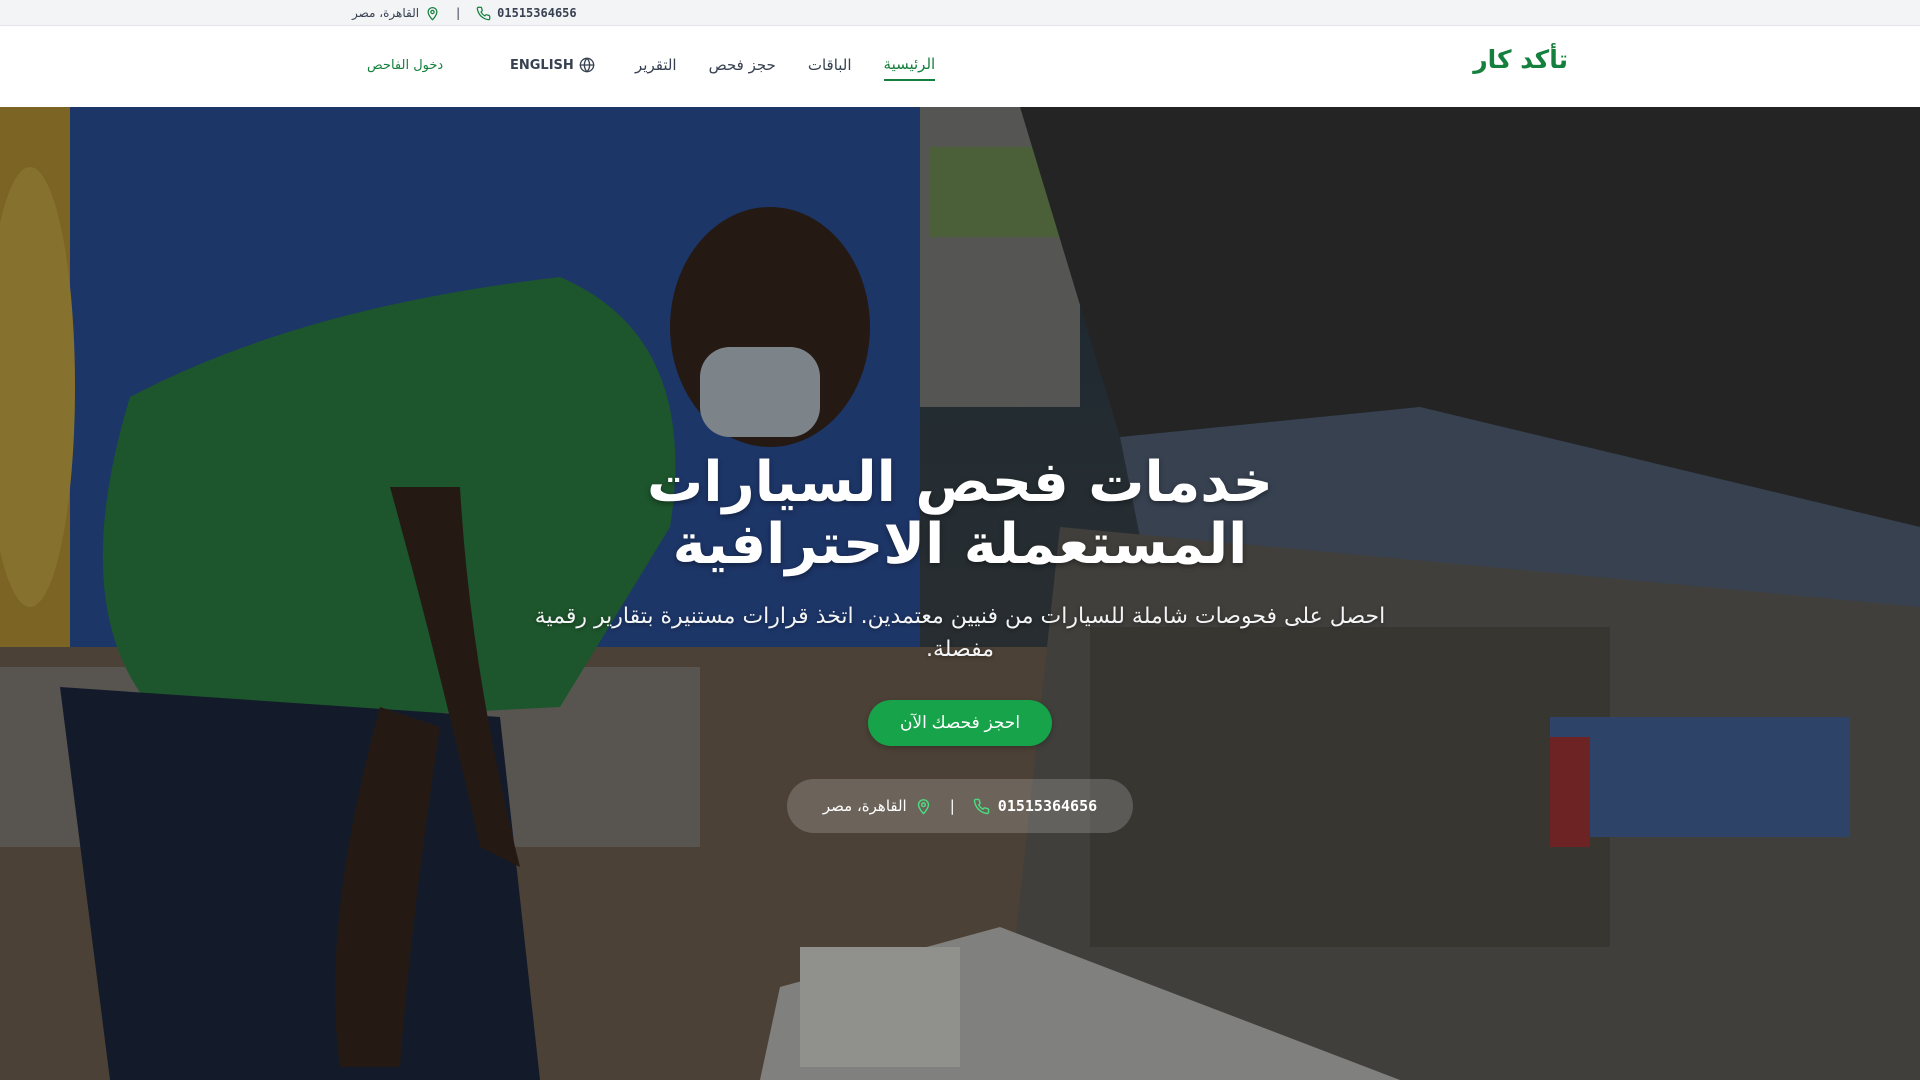 The width and height of the screenshot is (1920, 1080). What do you see at coordinates (542, 65) in the screenshot?
I see `language-label: ENGLISH` at bounding box center [542, 65].